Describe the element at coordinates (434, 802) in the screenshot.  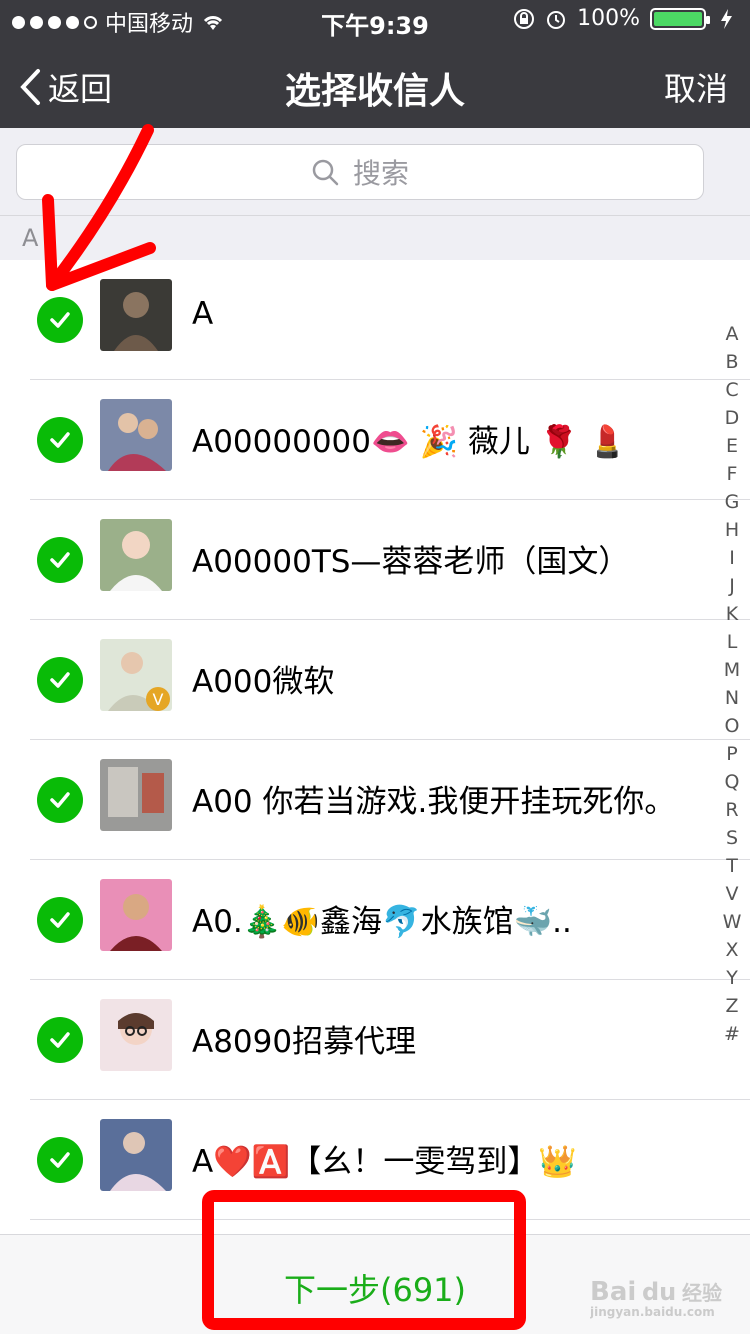
I see `contact-name: A00 你若当游戏.我便开挂玩死你。` at that location.